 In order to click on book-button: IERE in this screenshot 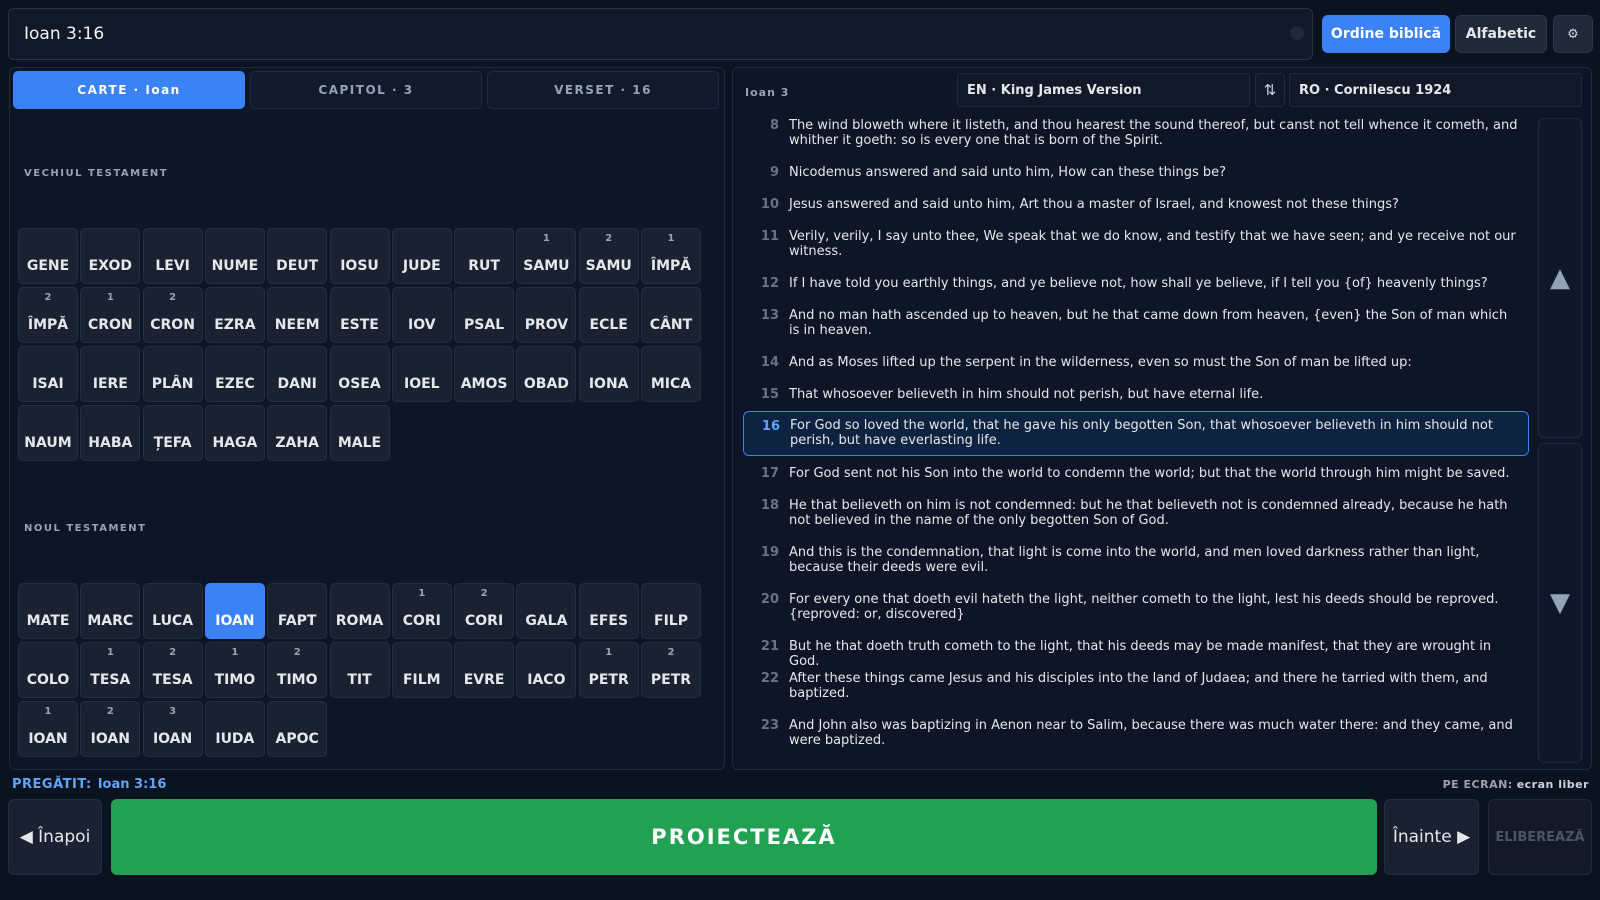, I will do `click(110, 374)`.